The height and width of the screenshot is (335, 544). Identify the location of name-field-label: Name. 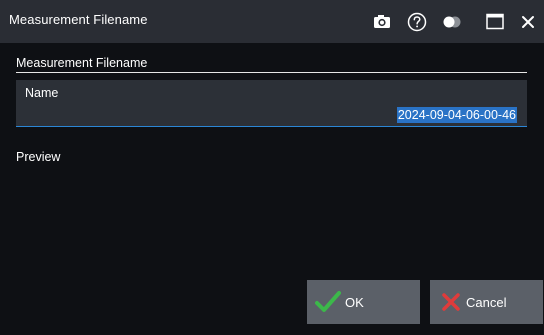
(42, 93).